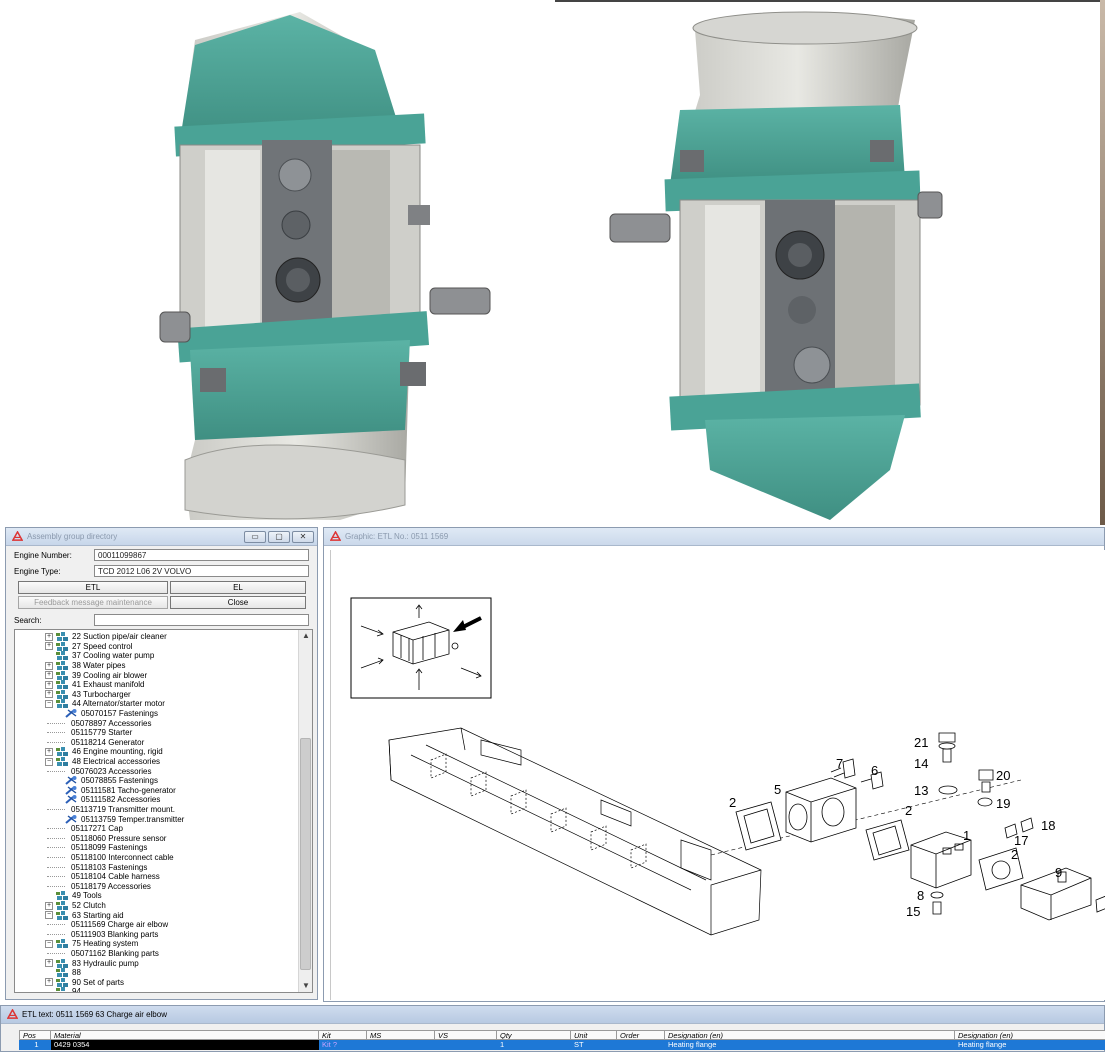  I want to click on tree-item: +38 Water pipes, so click(85, 666).